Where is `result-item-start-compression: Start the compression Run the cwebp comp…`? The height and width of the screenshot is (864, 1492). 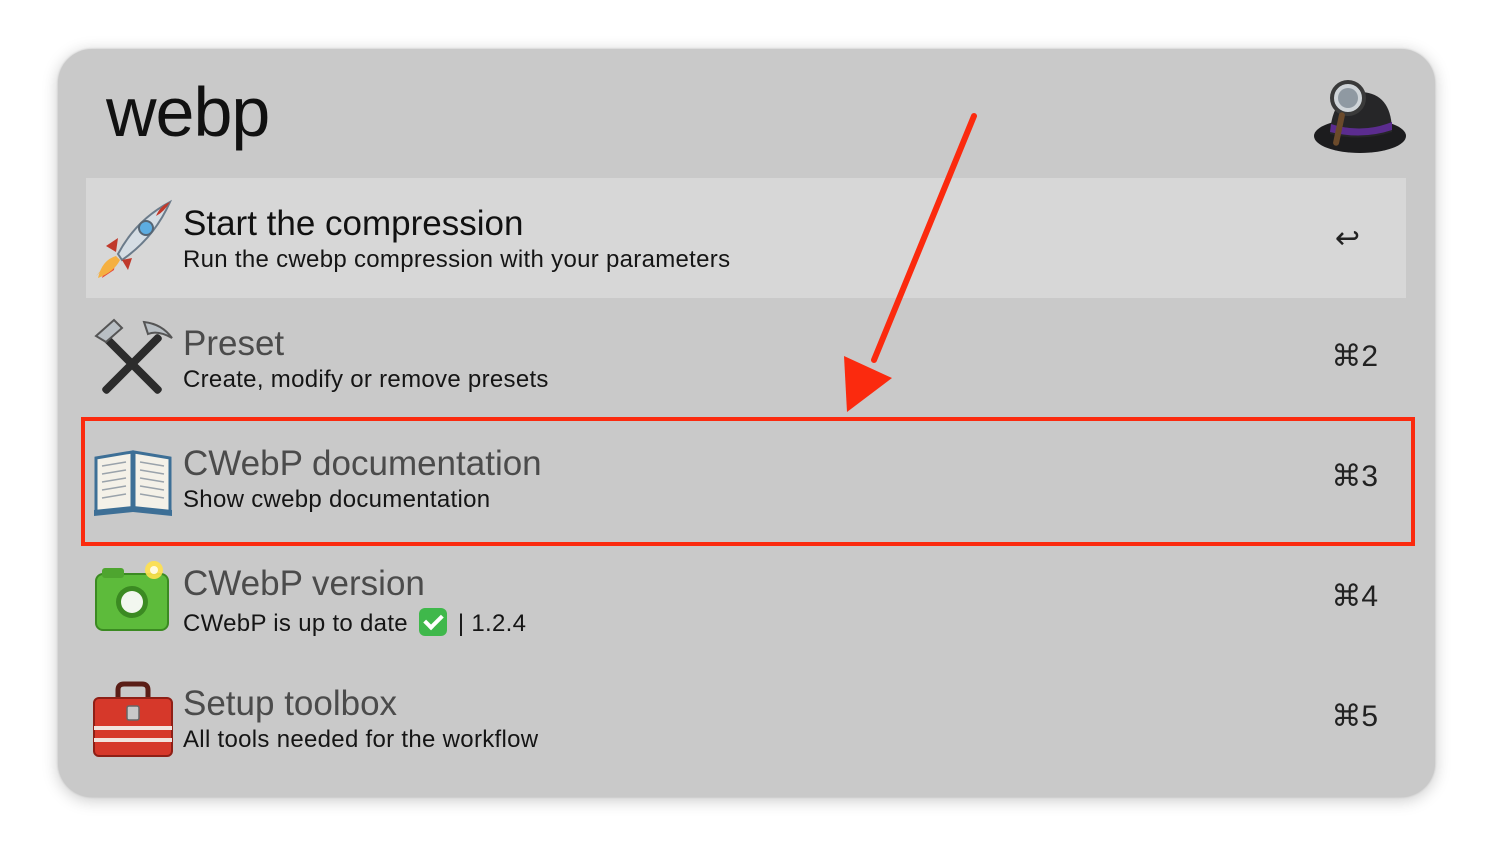
result-item-start-compression: Start the compression Run the cwebp comp… is located at coordinates (746, 238).